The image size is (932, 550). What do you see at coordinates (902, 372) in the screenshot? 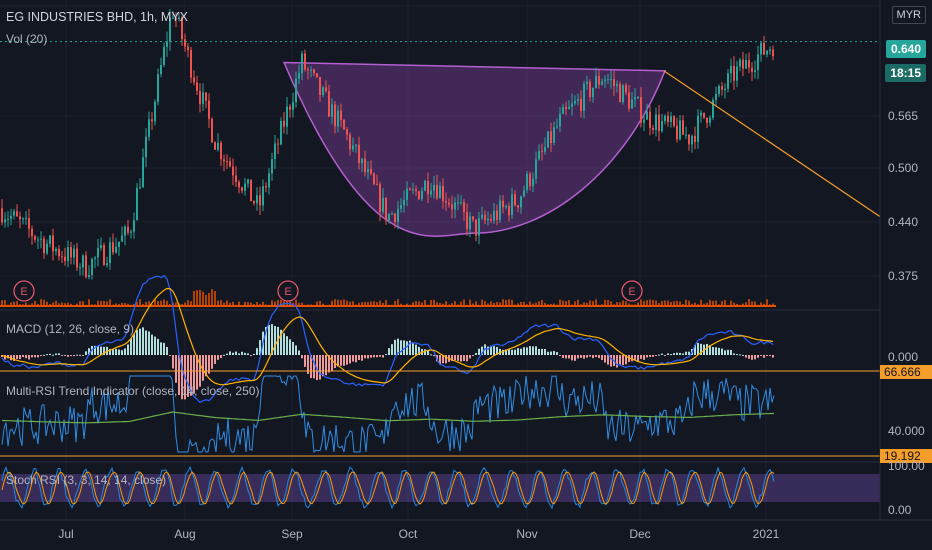
I see `rsi-upper-tick: 66.666` at bounding box center [902, 372].